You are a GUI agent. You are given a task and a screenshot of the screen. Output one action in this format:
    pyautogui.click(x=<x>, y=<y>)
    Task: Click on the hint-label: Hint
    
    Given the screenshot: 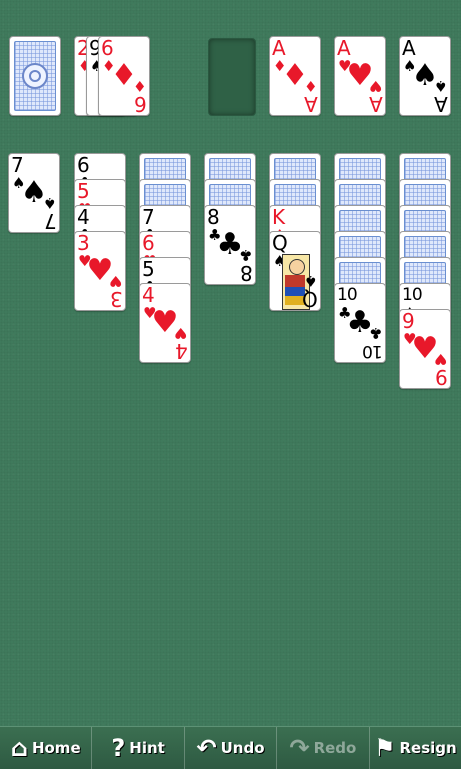 What is the action you would take?
    pyautogui.click(x=147, y=748)
    